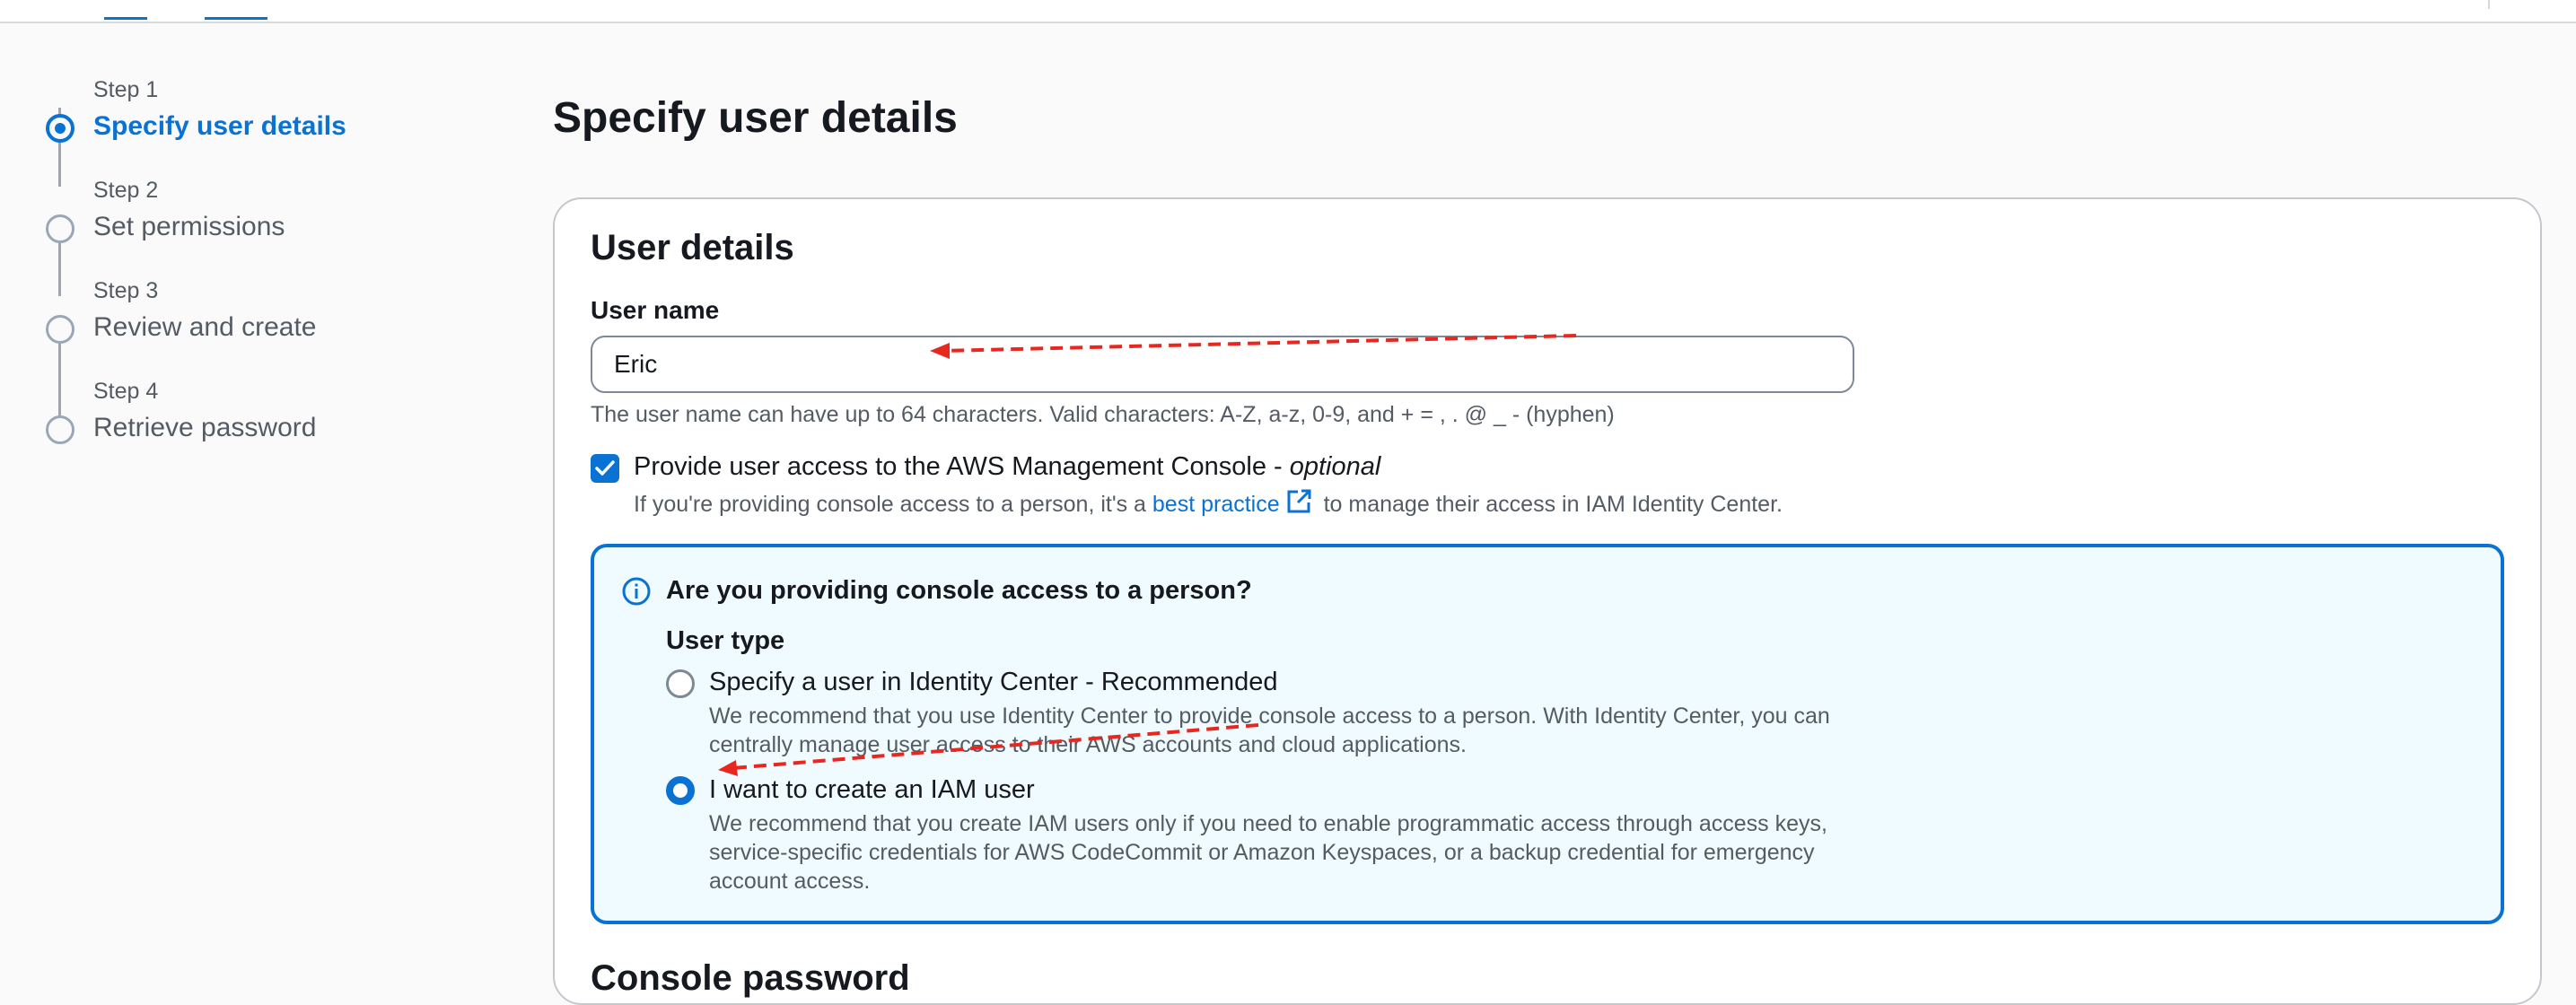  What do you see at coordinates (1298, 501) in the screenshot?
I see `external-link-icon` at bounding box center [1298, 501].